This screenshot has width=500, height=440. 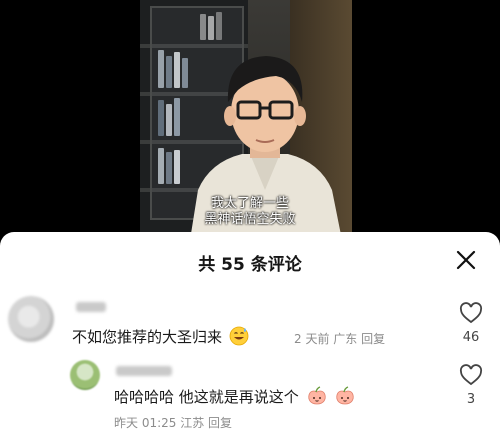 What do you see at coordinates (471, 337) in the screenshot?
I see `like-count: 46` at bounding box center [471, 337].